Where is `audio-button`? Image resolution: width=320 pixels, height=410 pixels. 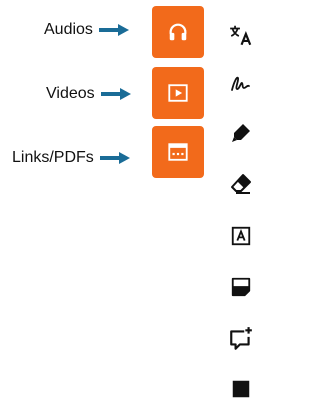 audio-button is located at coordinates (178, 32).